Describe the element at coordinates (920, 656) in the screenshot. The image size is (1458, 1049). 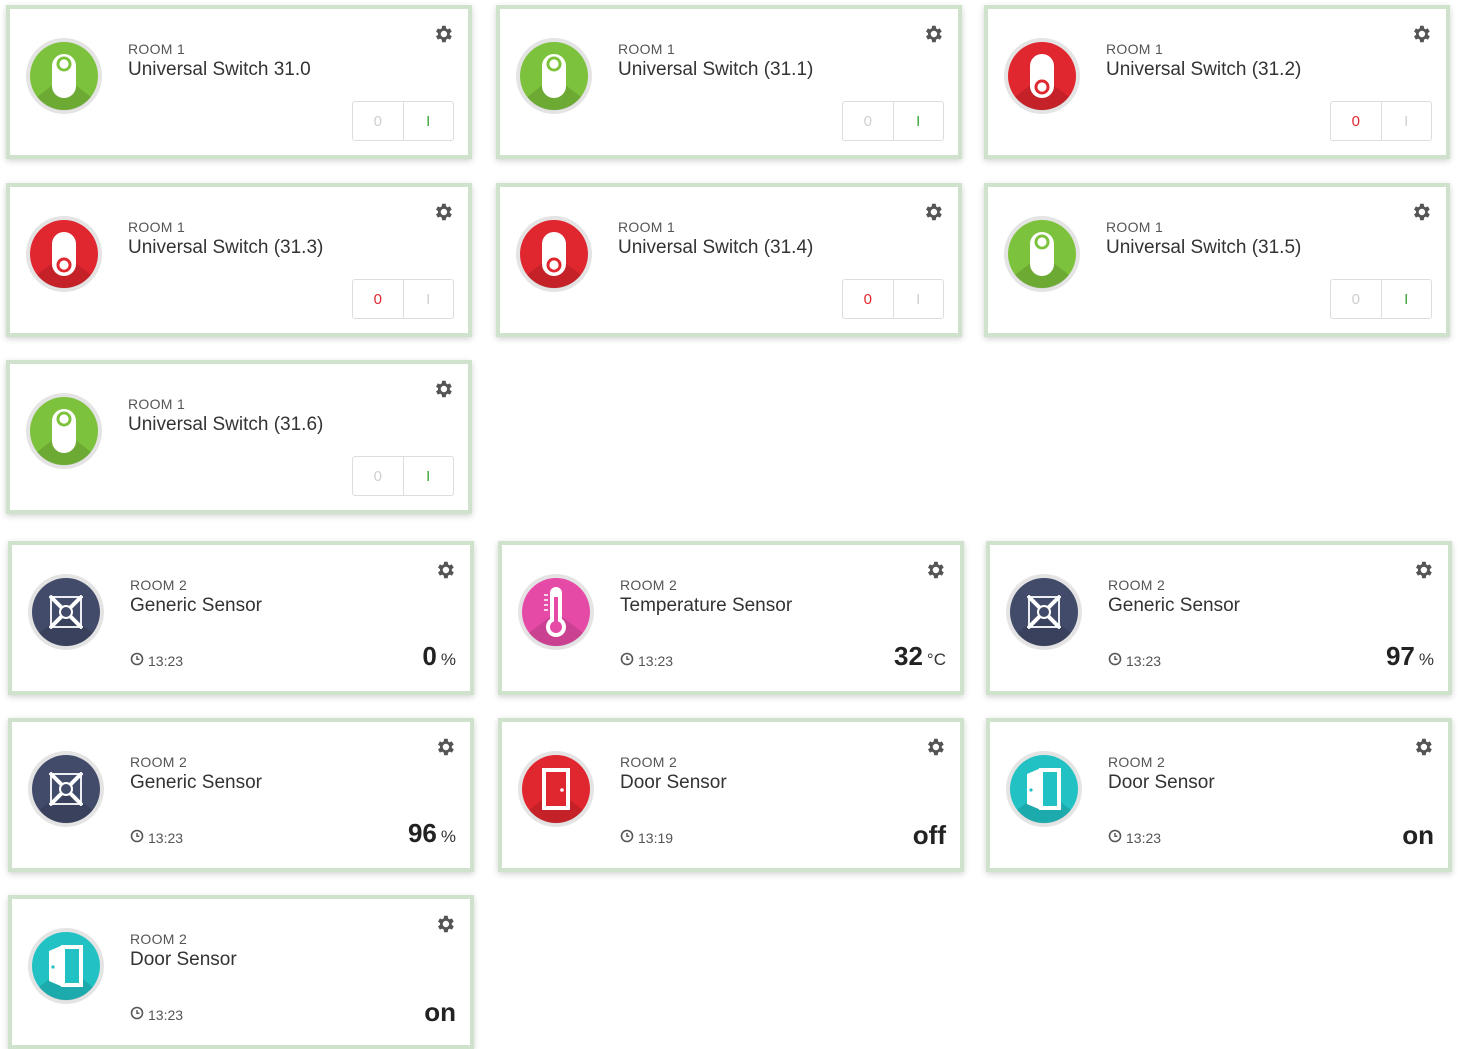
I see `sensor-value: 32 °C` at that location.